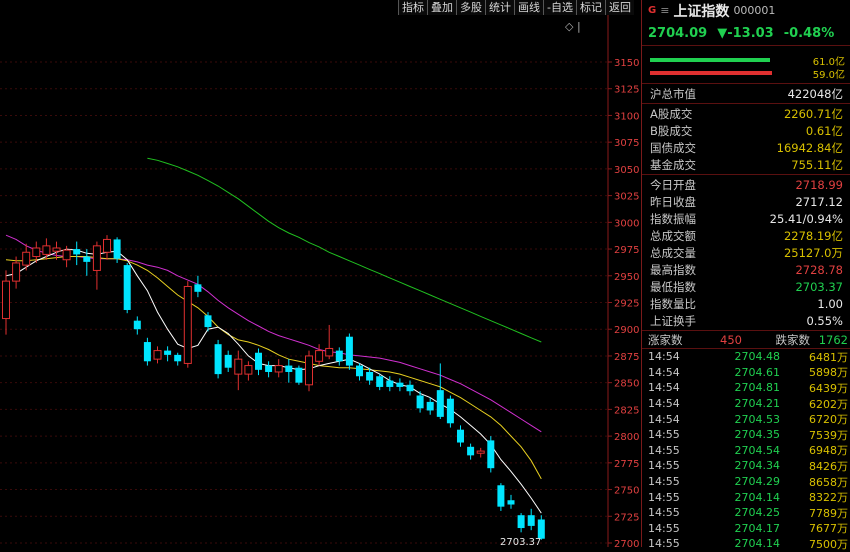 The height and width of the screenshot is (552, 850). I want to click on toolbar-button: 指标, so click(412, 7).